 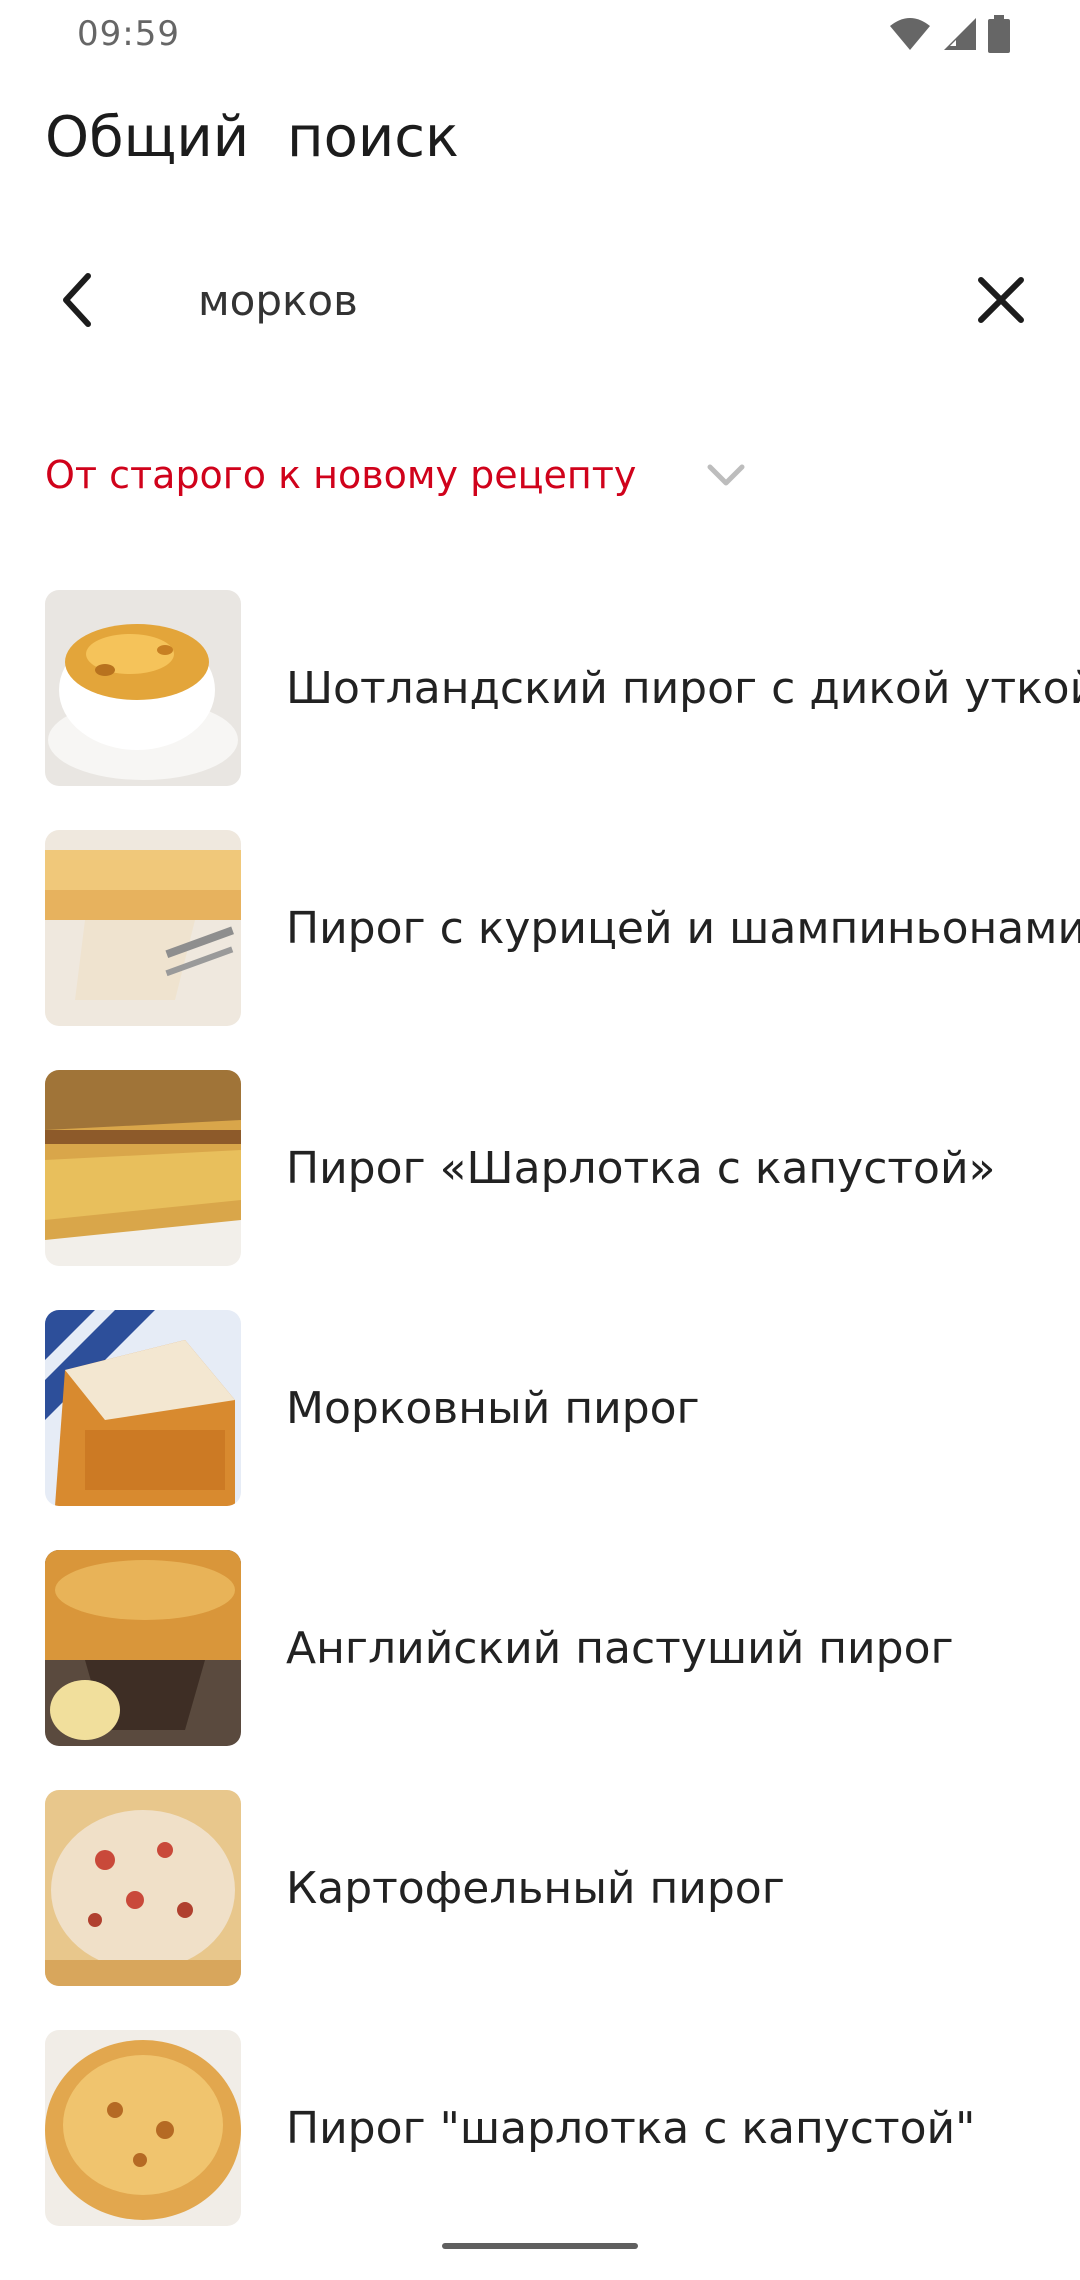 I want to click on result-item: Пирог с курицей и шампиньонами, so click(x=540, y=930).